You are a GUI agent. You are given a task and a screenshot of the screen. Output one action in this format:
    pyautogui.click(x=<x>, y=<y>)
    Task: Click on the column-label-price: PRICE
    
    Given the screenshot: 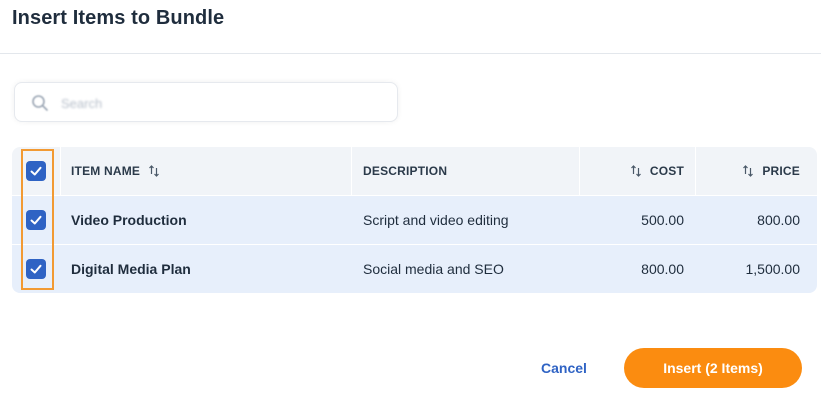 What is the action you would take?
    pyautogui.click(x=781, y=171)
    